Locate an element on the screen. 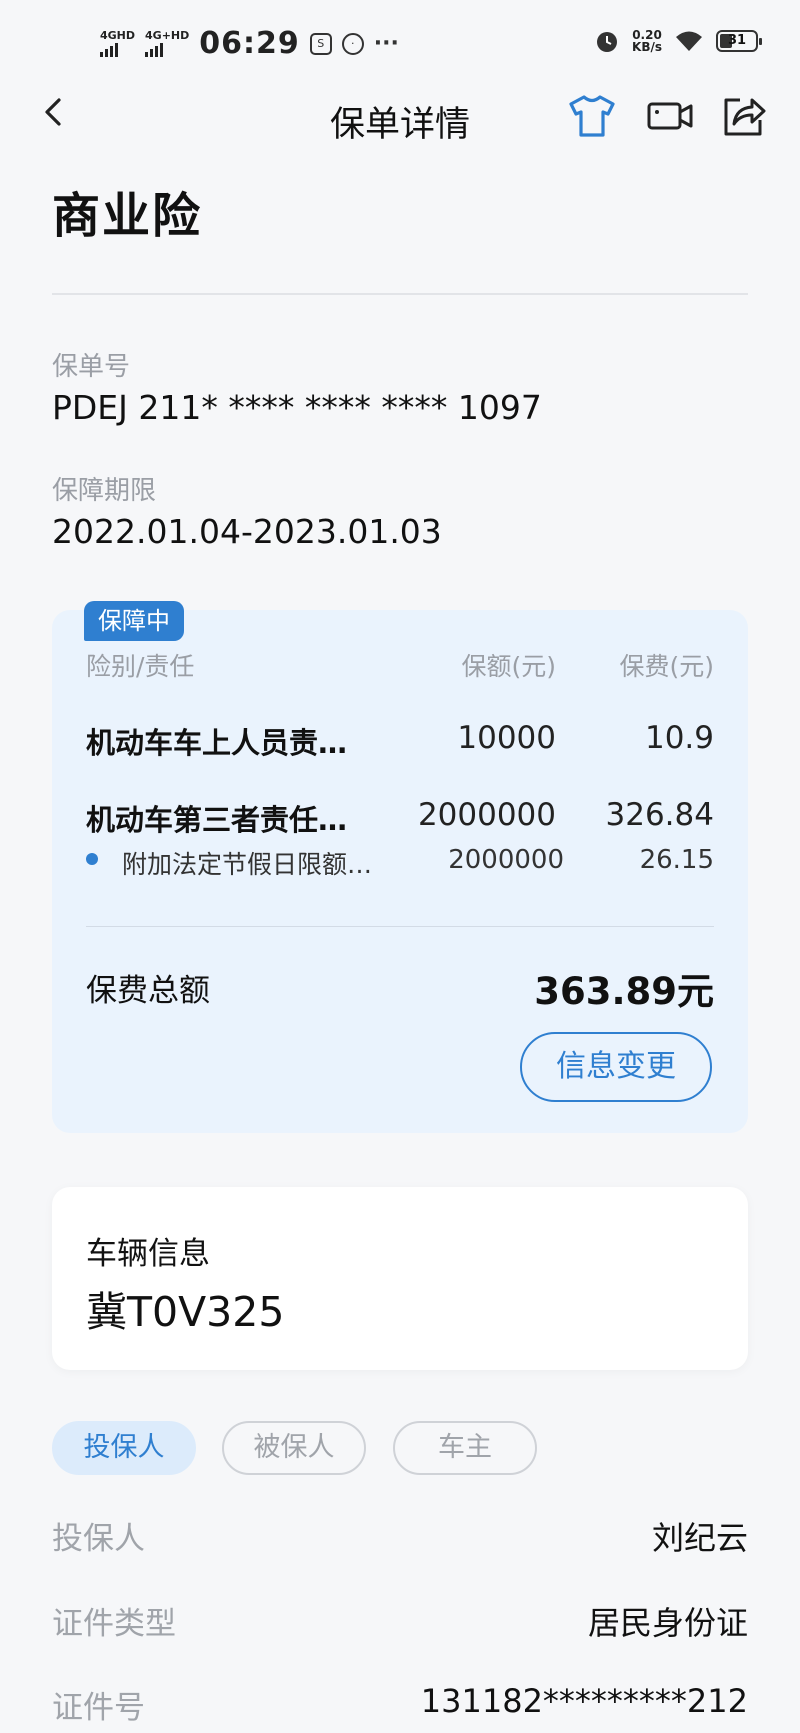 The image size is (800, 1733). coverage-period-value: 2022.01.04-2023.01.03 is located at coordinates (247, 531).